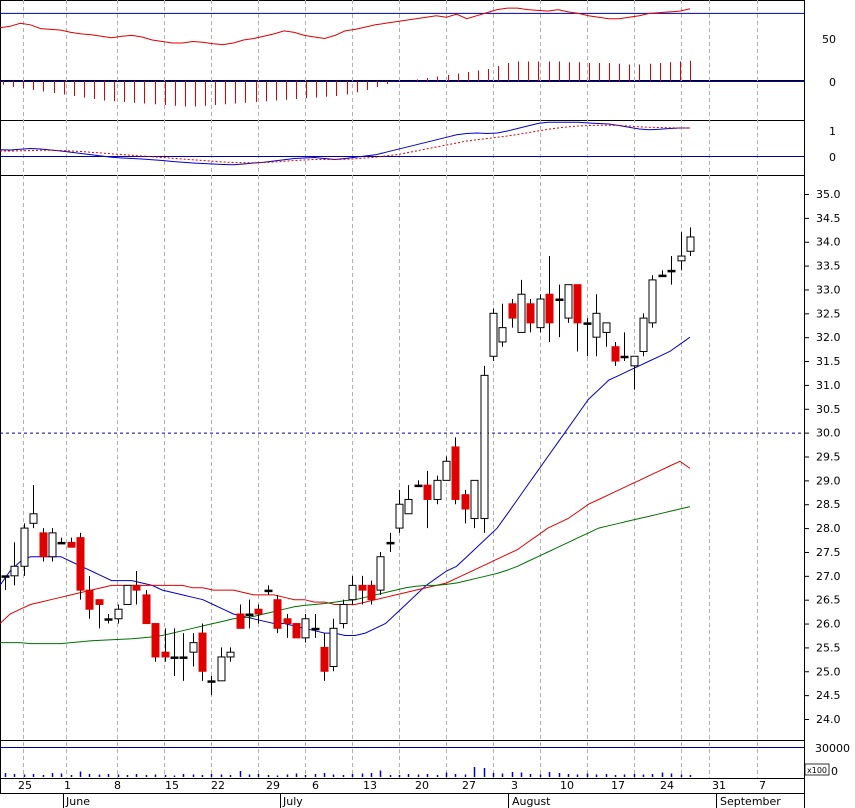 The height and width of the screenshot is (808, 855). Describe the element at coordinates (828, 289) in the screenshot. I see `price-tick-label: 33.0` at that location.